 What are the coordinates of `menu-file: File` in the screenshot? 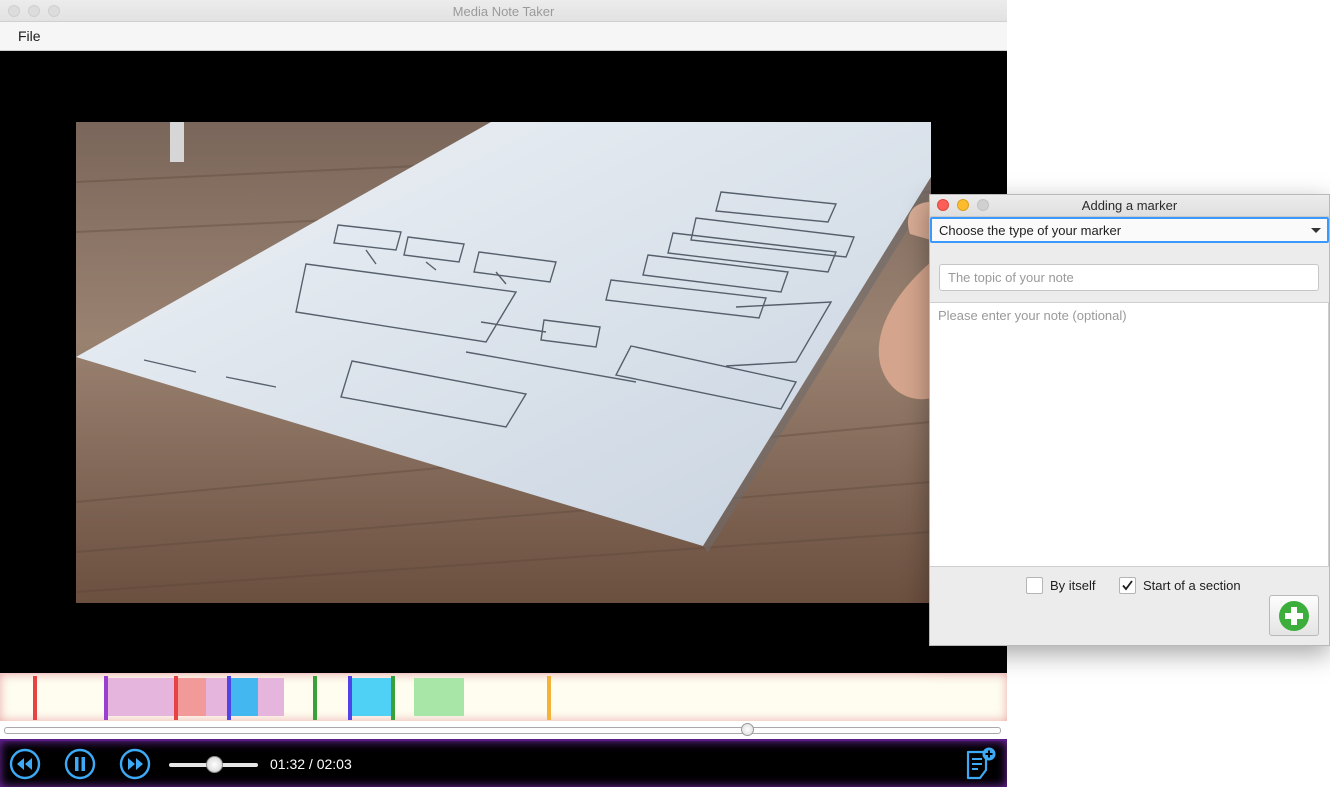 It's located at (29, 36).